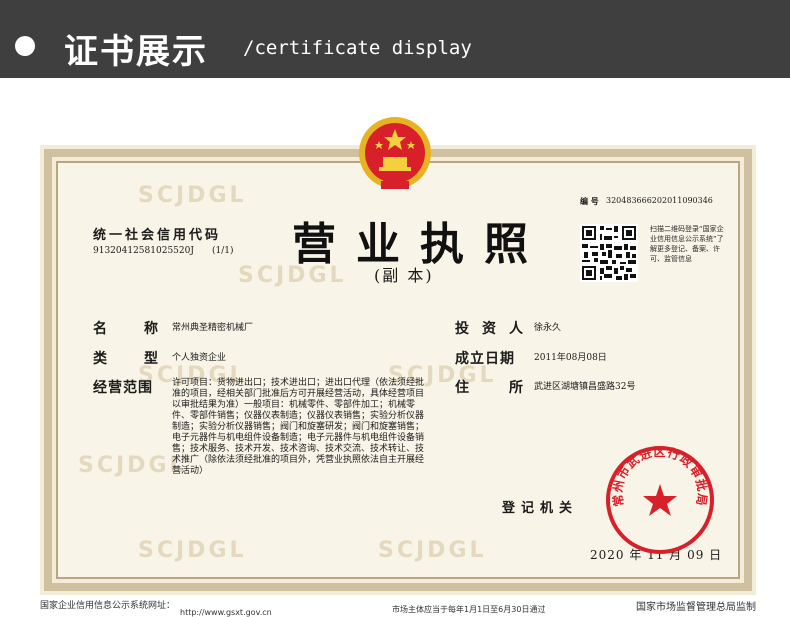  What do you see at coordinates (687, 244) in the screenshot?
I see `qr-note: 扫描二维码登录“国家企业信用信息公示系统”了解更多登记、备案、许可、监管信息` at bounding box center [687, 244].